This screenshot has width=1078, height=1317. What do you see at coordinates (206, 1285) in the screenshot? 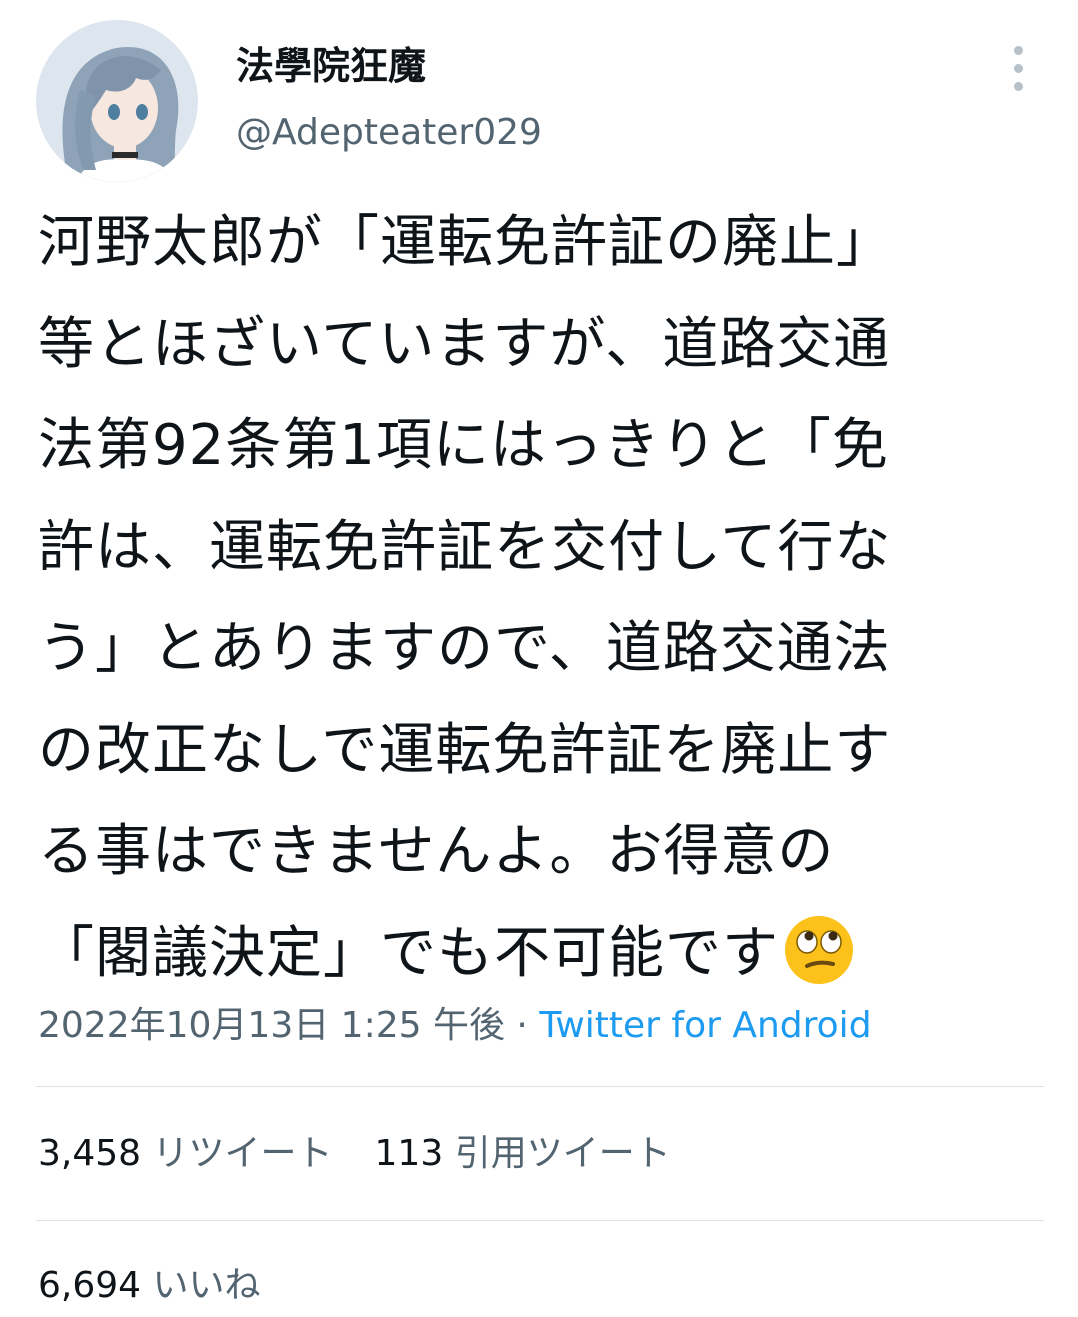
I see `likes-label: いいね` at bounding box center [206, 1285].